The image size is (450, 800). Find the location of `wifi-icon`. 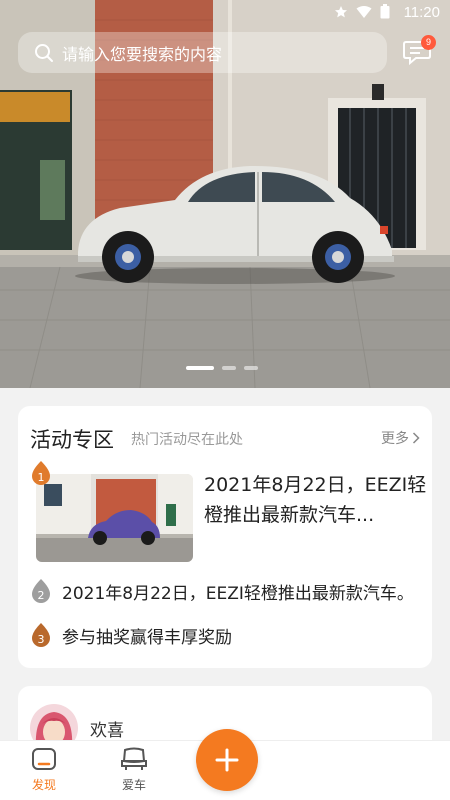

wifi-icon is located at coordinates (364, 11).